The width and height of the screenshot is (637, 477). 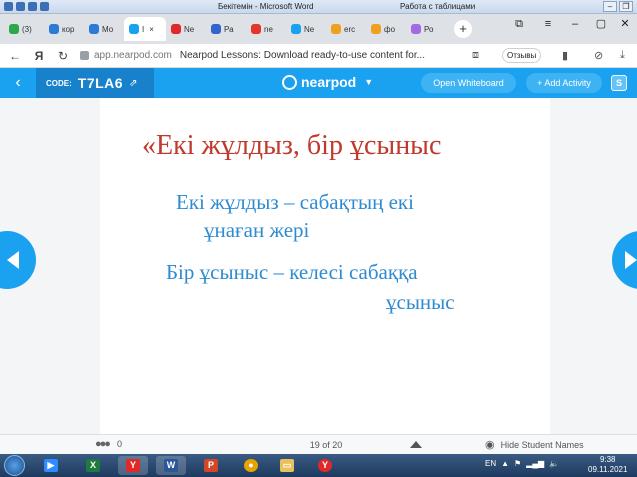 I want to click on url-text: app.nearpod.com, so click(x=133, y=55).